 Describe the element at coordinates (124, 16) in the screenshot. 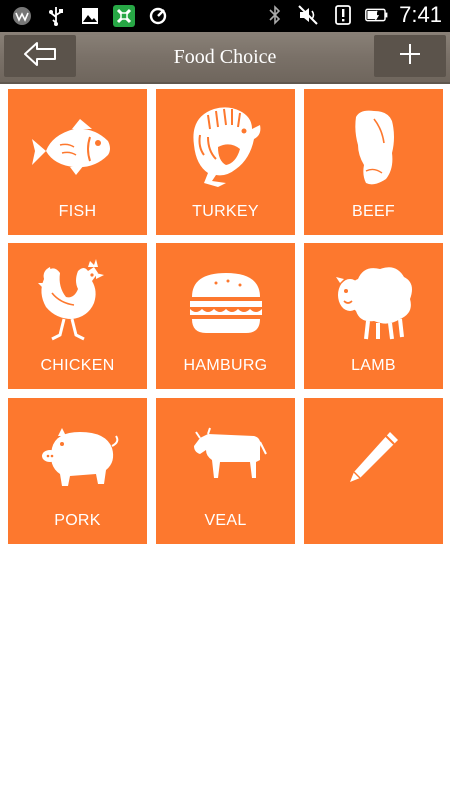

I see `app-grid-icon` at that location.